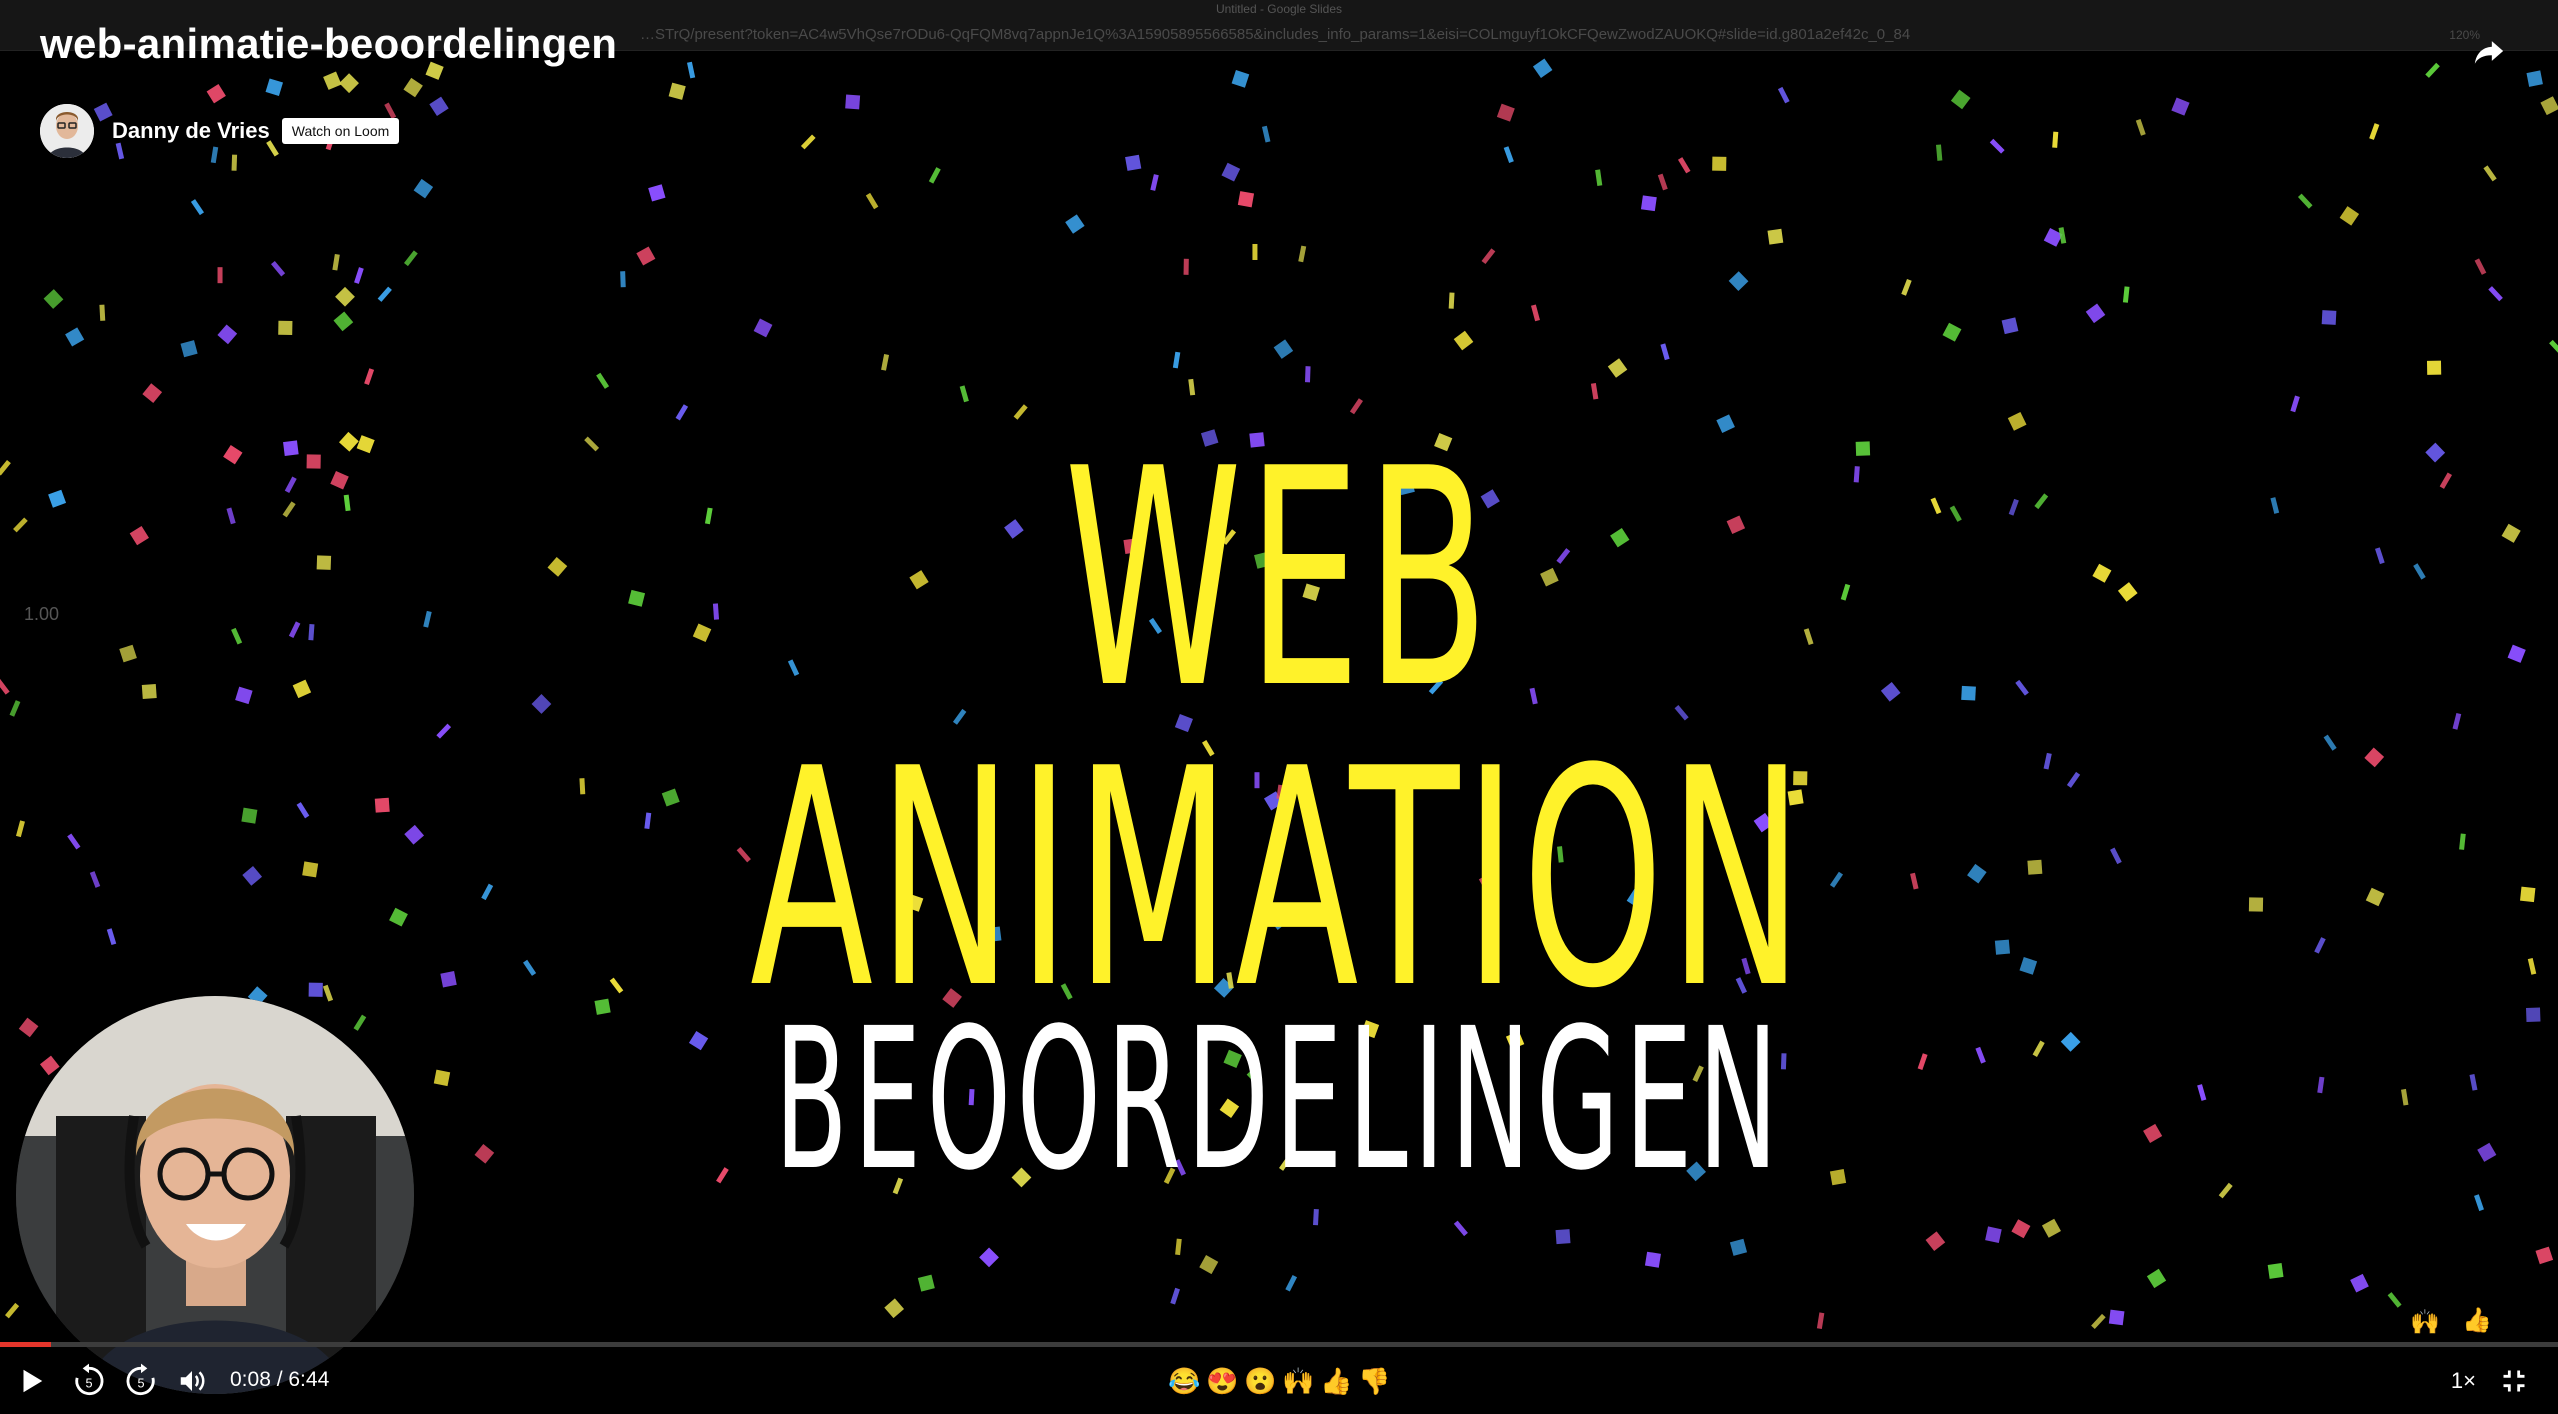 The image size is (2558, 1414). I want to click on progress-bar, so click(1279, 1344).